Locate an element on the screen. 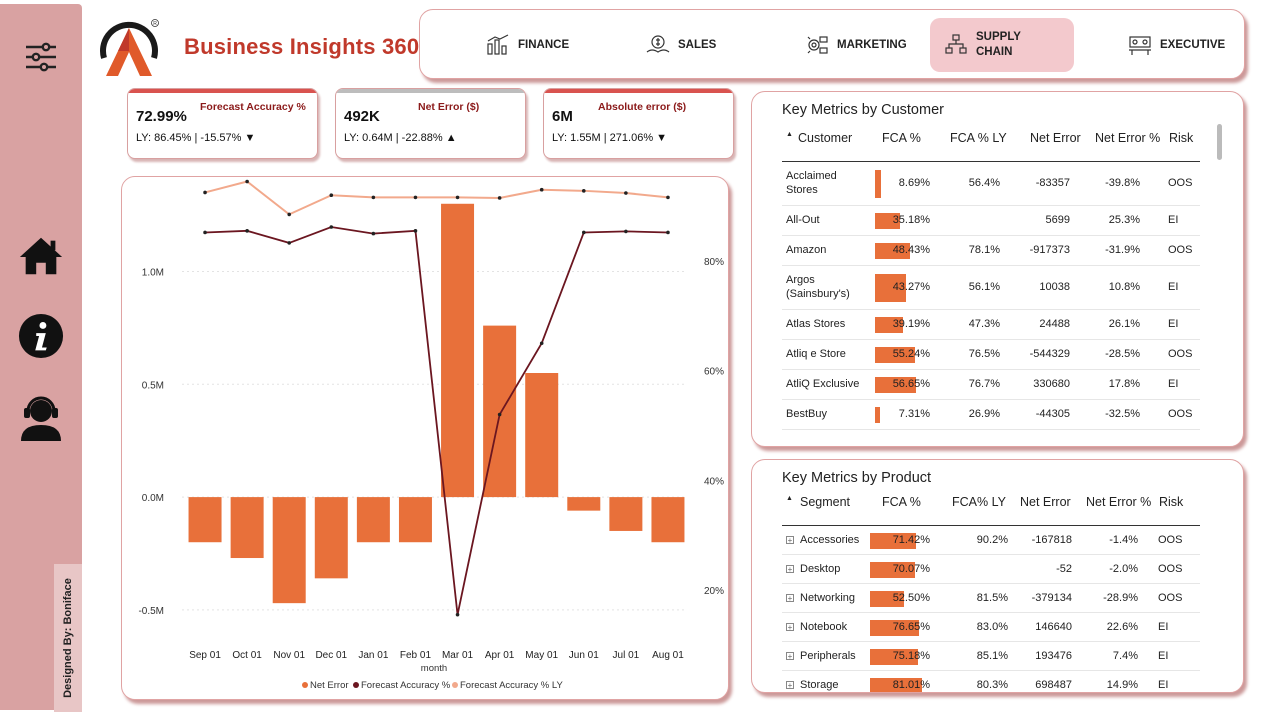  cell-fca-ly: 81.5% is located at coordinates (992, 597).